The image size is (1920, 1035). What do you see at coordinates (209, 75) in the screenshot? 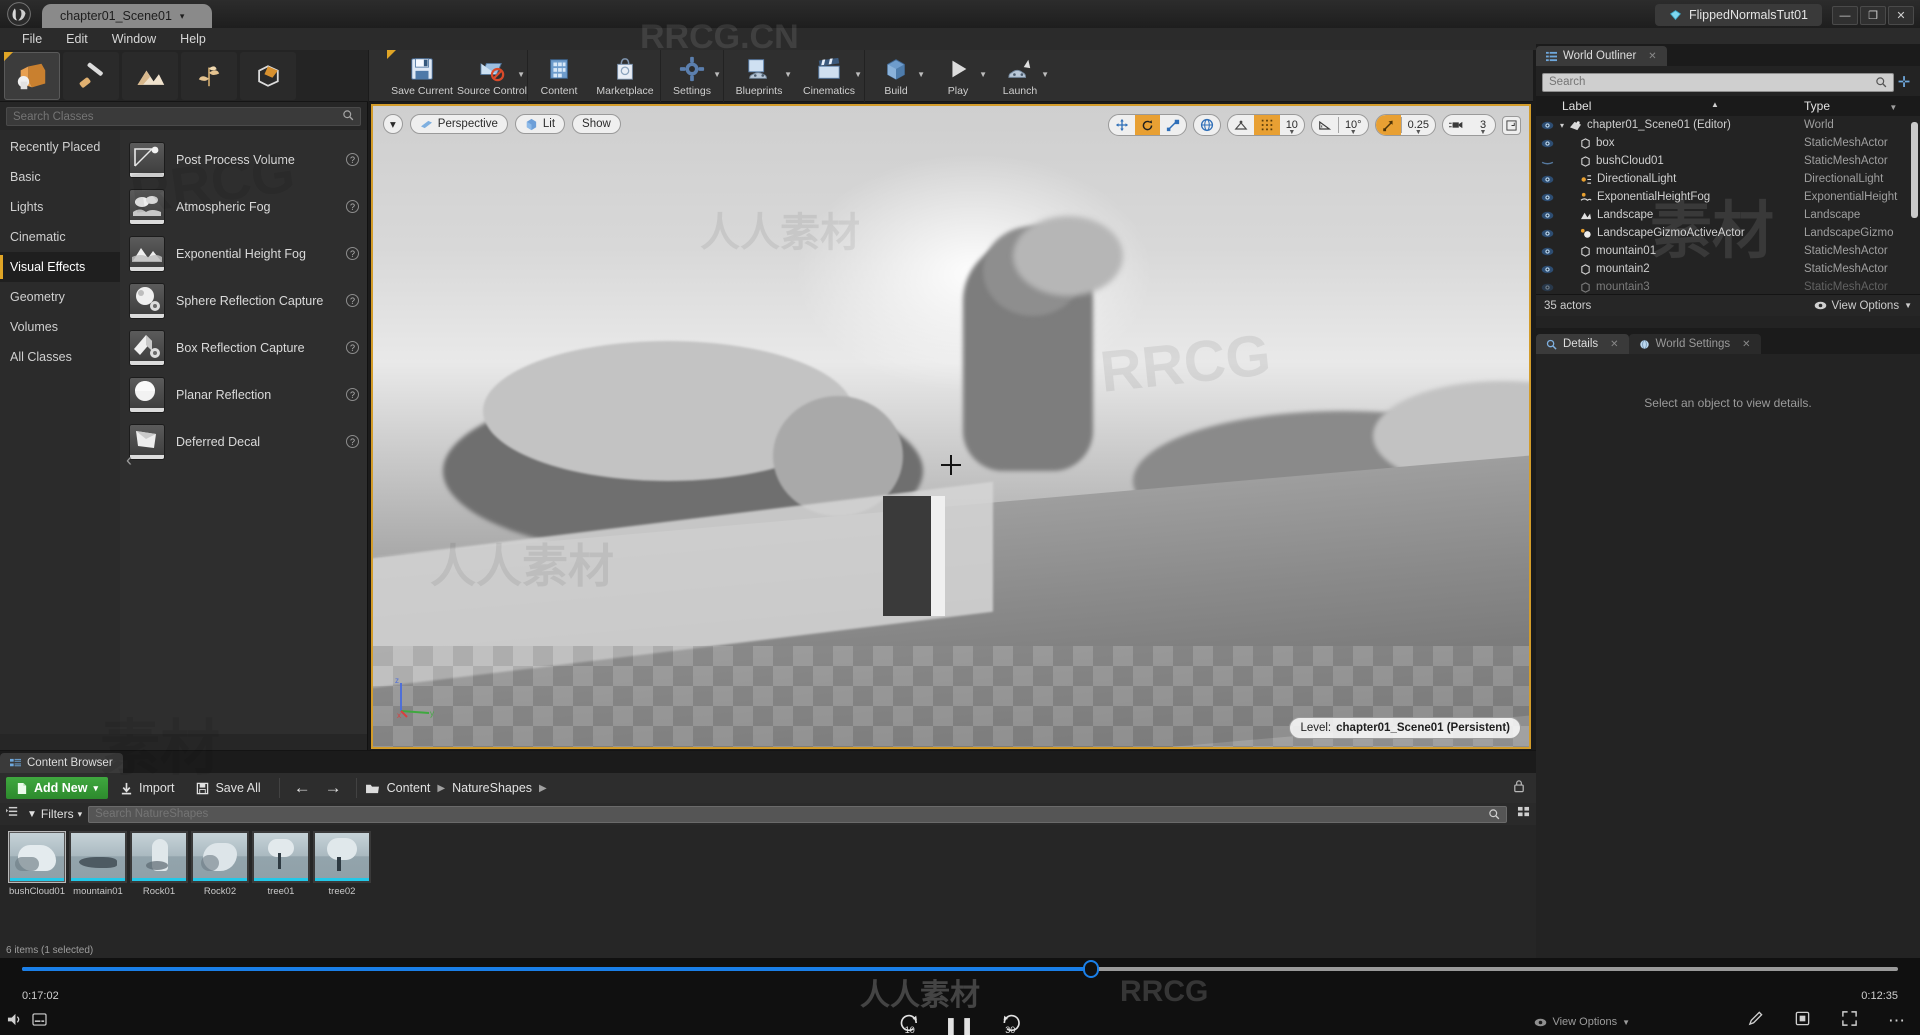
I see `foliage-mode-button` at bounding box center [209, 75].